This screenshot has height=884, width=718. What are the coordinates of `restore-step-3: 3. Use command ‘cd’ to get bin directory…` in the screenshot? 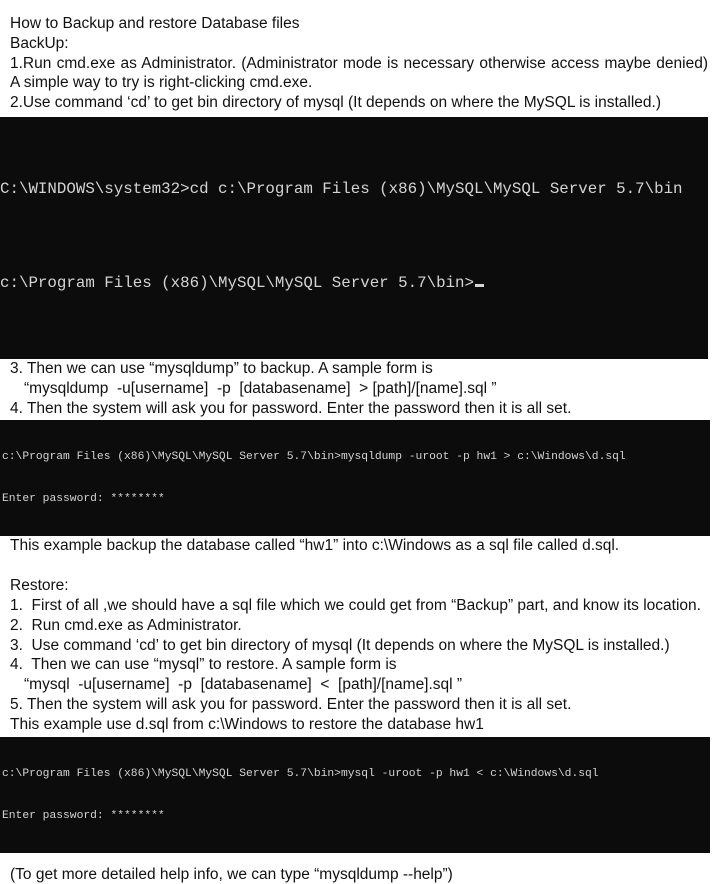 It's located at (340, 645).